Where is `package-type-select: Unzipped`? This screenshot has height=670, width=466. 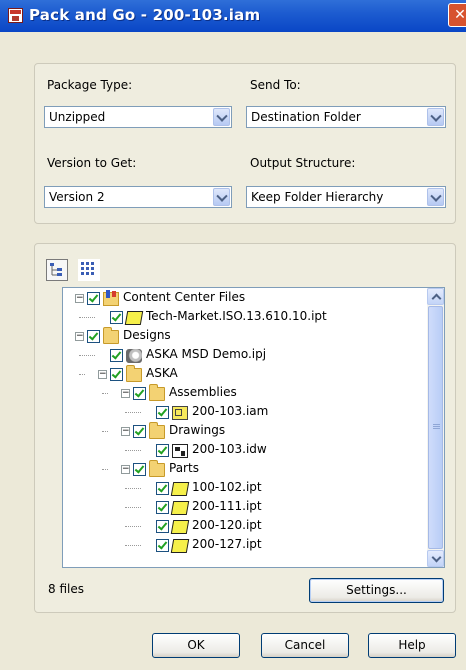
package-type-select: Unzipped is located at coordinates (138, 117).